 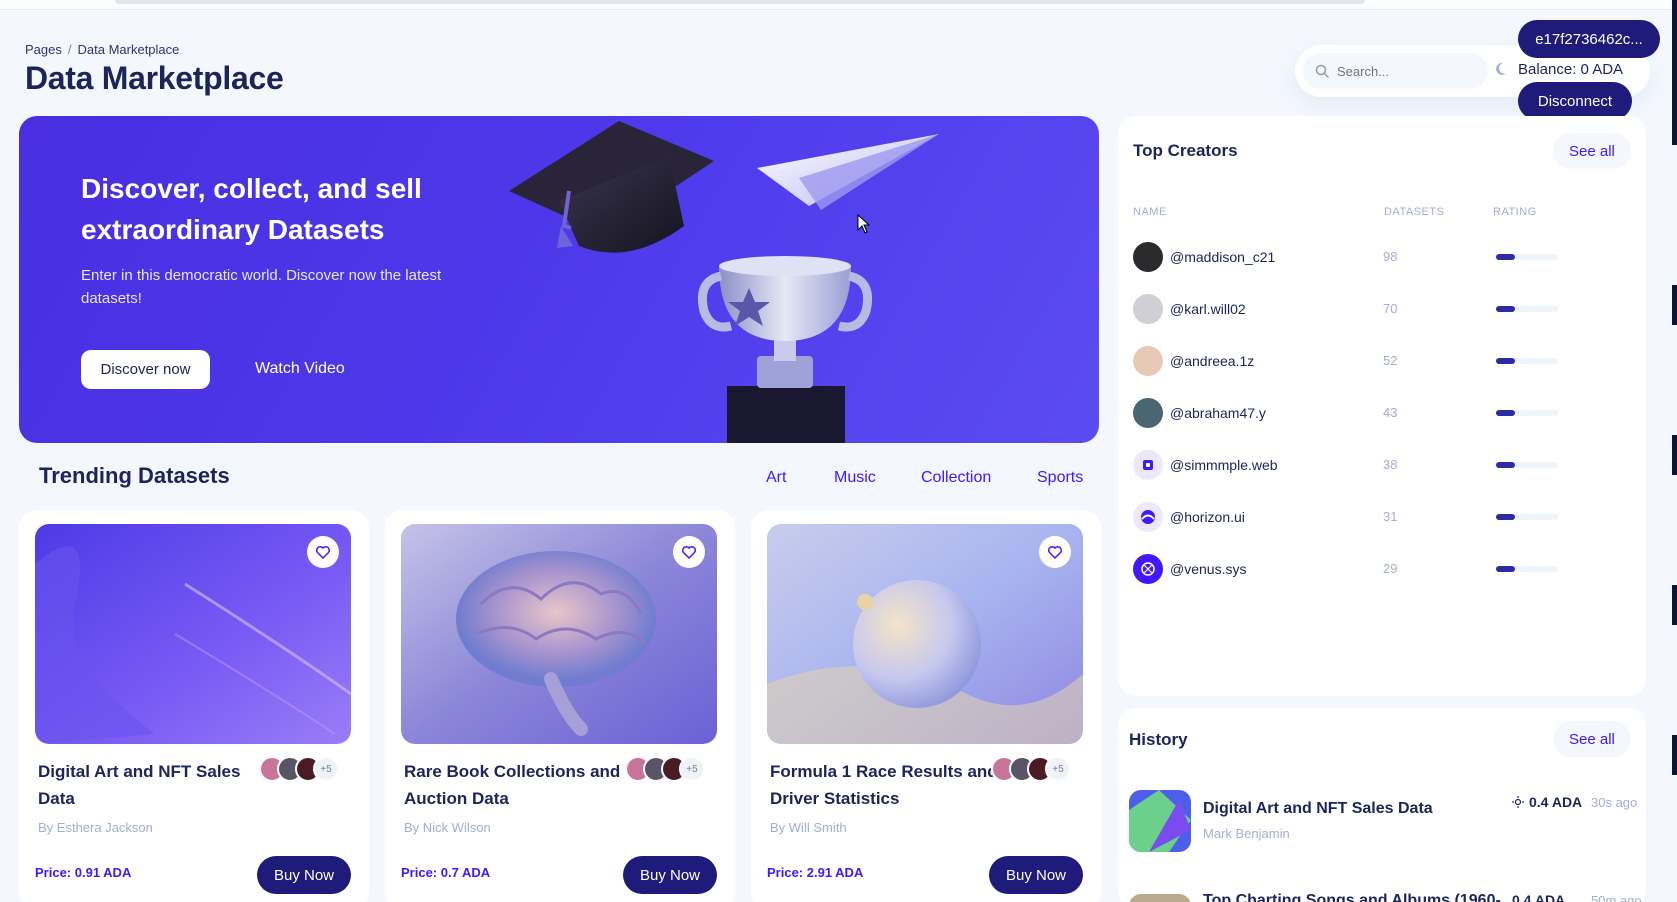 What do you see at coordinates (1373, 413) in the screenshot?
I see `creator-row: @abraham47.y 43` at bounding box center [1373, 413].